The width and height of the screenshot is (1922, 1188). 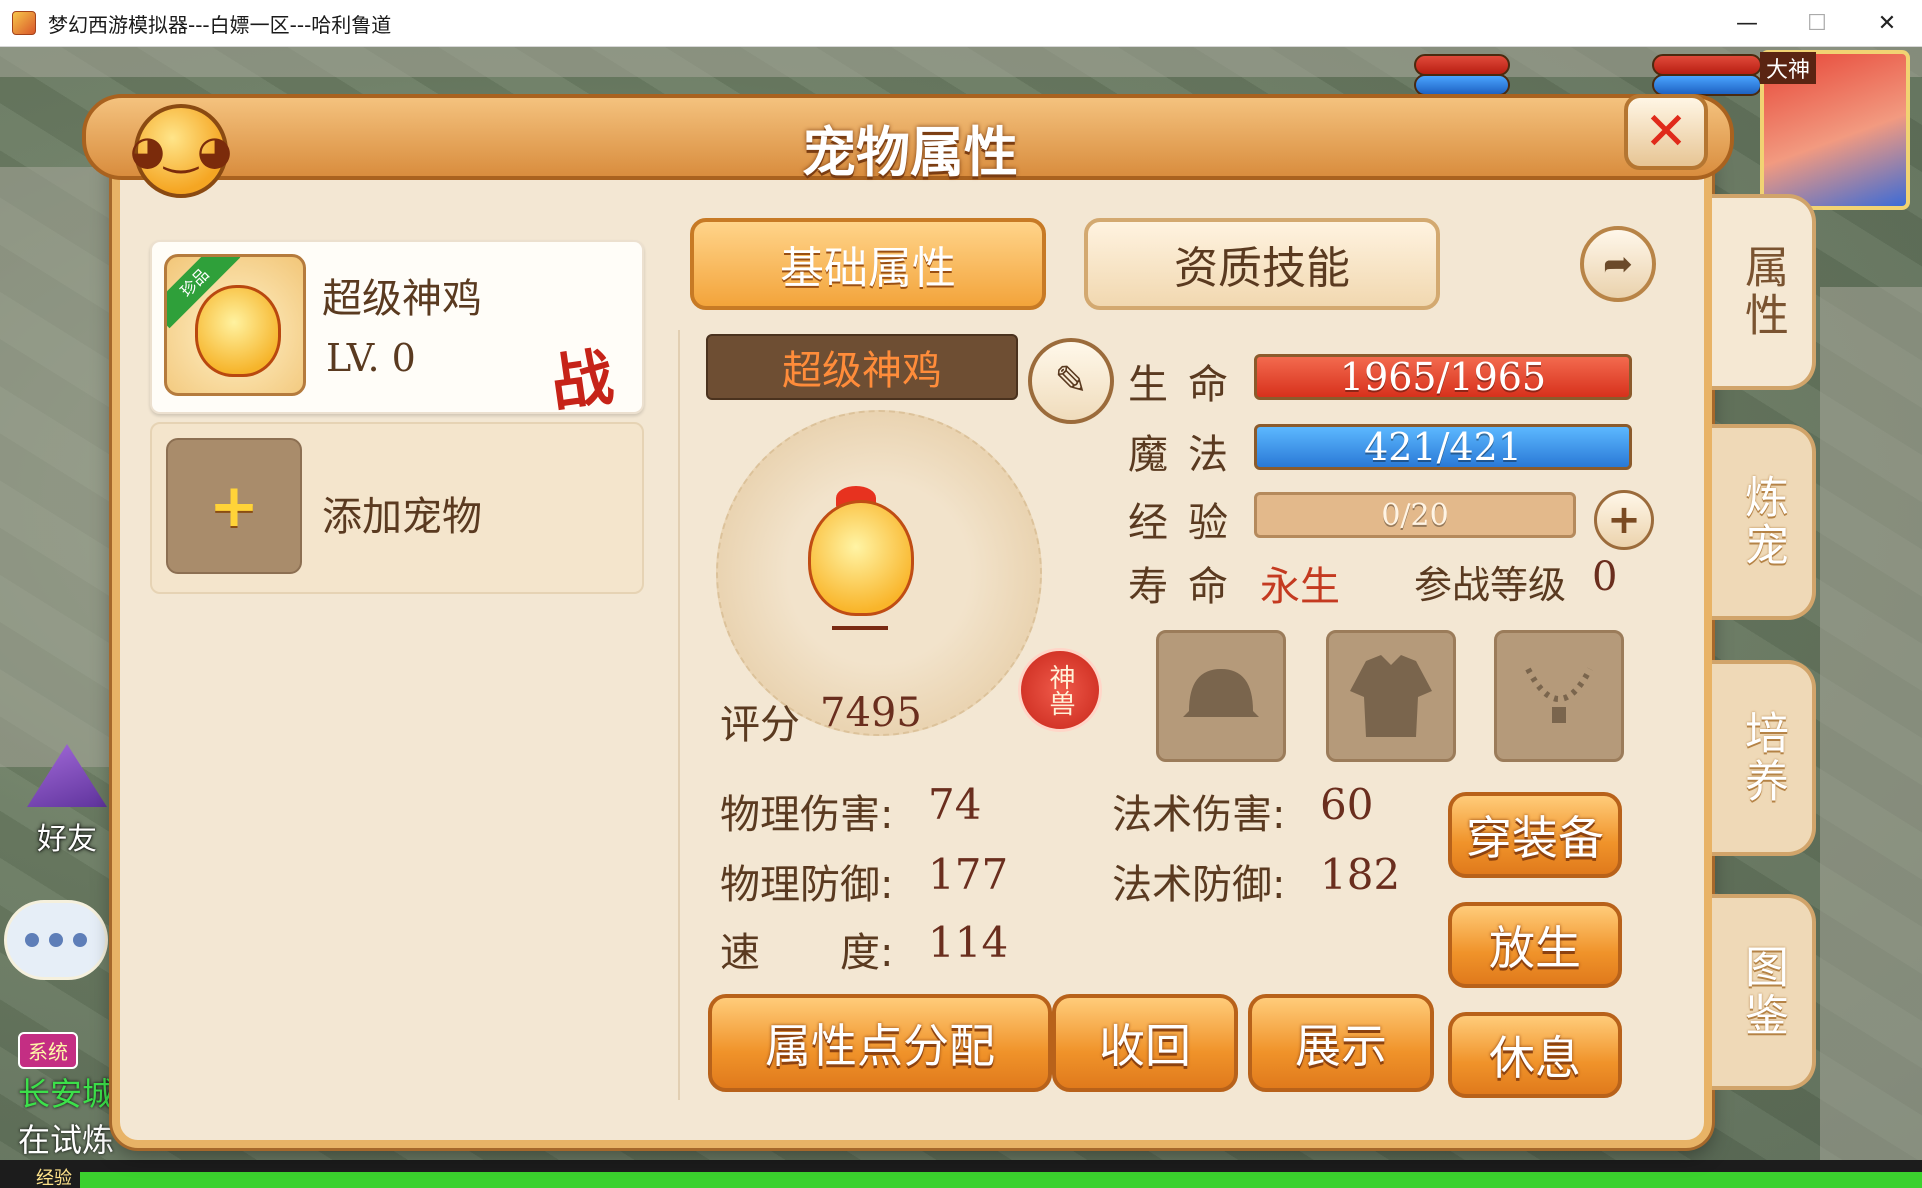 What do you see at coordinates (880, 1043) in the screenshot?
I see `allocate-points-button: 属性点分配` at bounding box center [880, 1043].